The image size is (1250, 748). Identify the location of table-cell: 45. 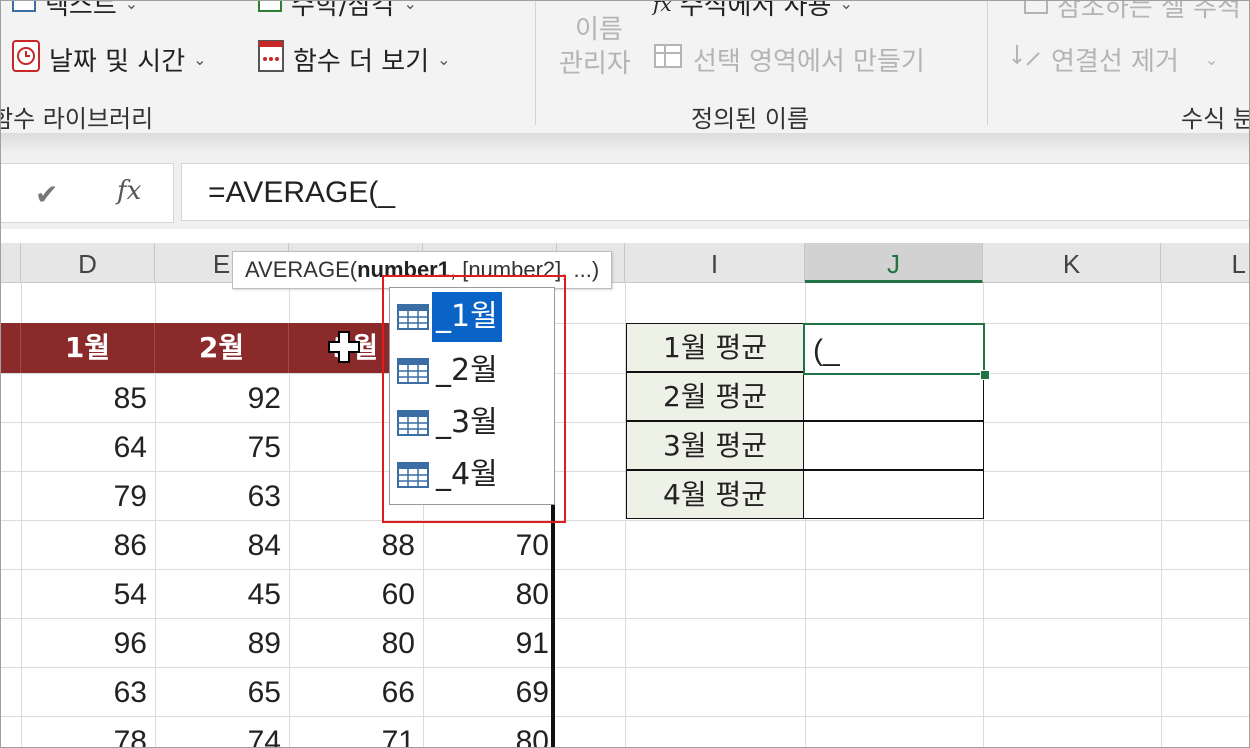
(218, 594).